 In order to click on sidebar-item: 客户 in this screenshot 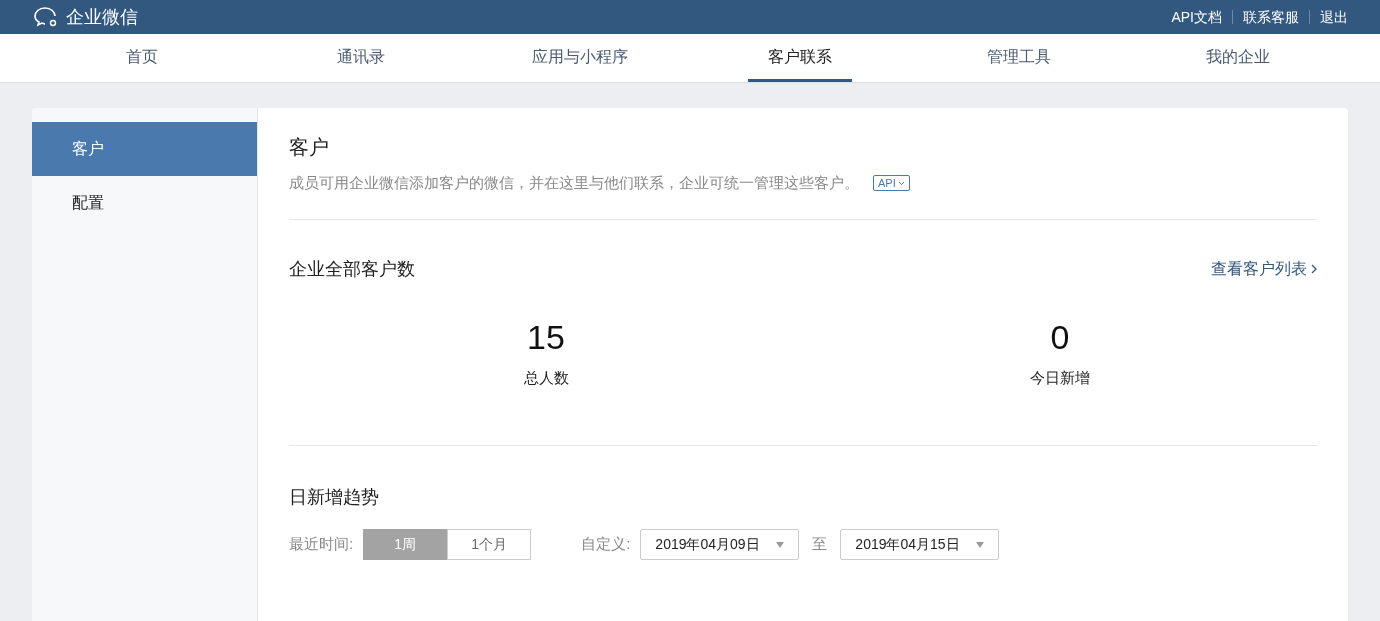, I will do `click(144, 149)`.